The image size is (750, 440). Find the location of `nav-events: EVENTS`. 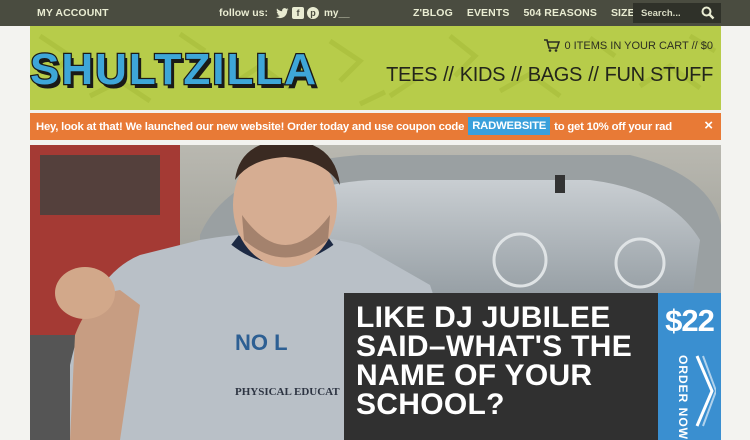

nav-events: EVENTS is located at coordinates (488, 13).